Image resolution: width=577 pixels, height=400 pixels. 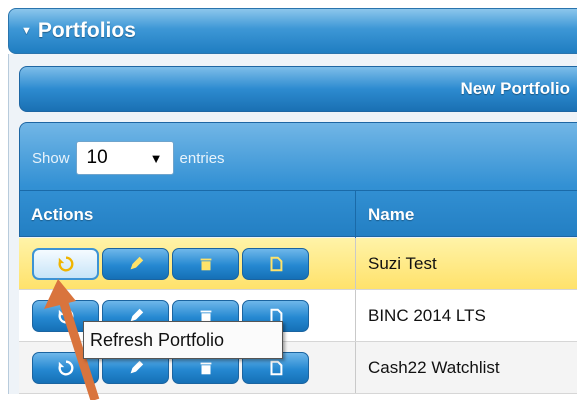 What do you see at coordinates (434, 367) in the screenshot?
I see `portfolio-name: Cash22 Watchlist` at bounding box center [434, 367].